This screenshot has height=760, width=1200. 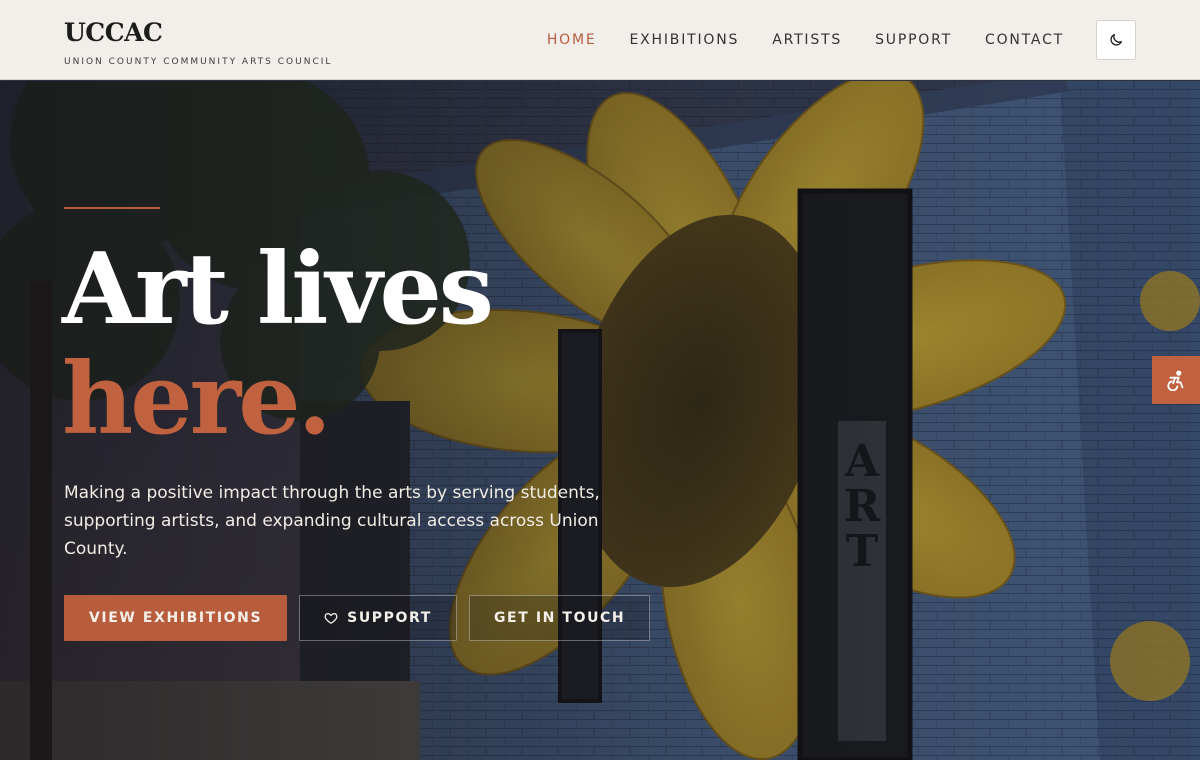 What do you see at coordinates (572, 40) in the screenshot?
I see `nav-home: HOME` at bounding box center [572, 40].